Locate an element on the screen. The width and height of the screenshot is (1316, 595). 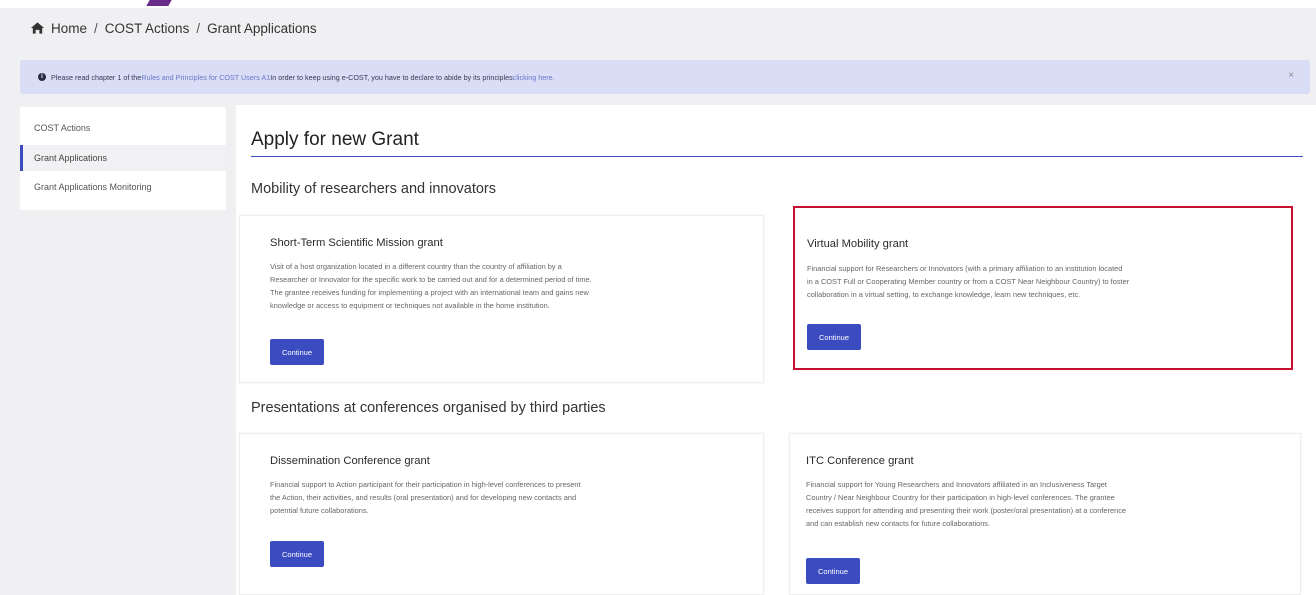
sidebar-item-grant-applications: Grant Applications is located at coordinates (123, 158).